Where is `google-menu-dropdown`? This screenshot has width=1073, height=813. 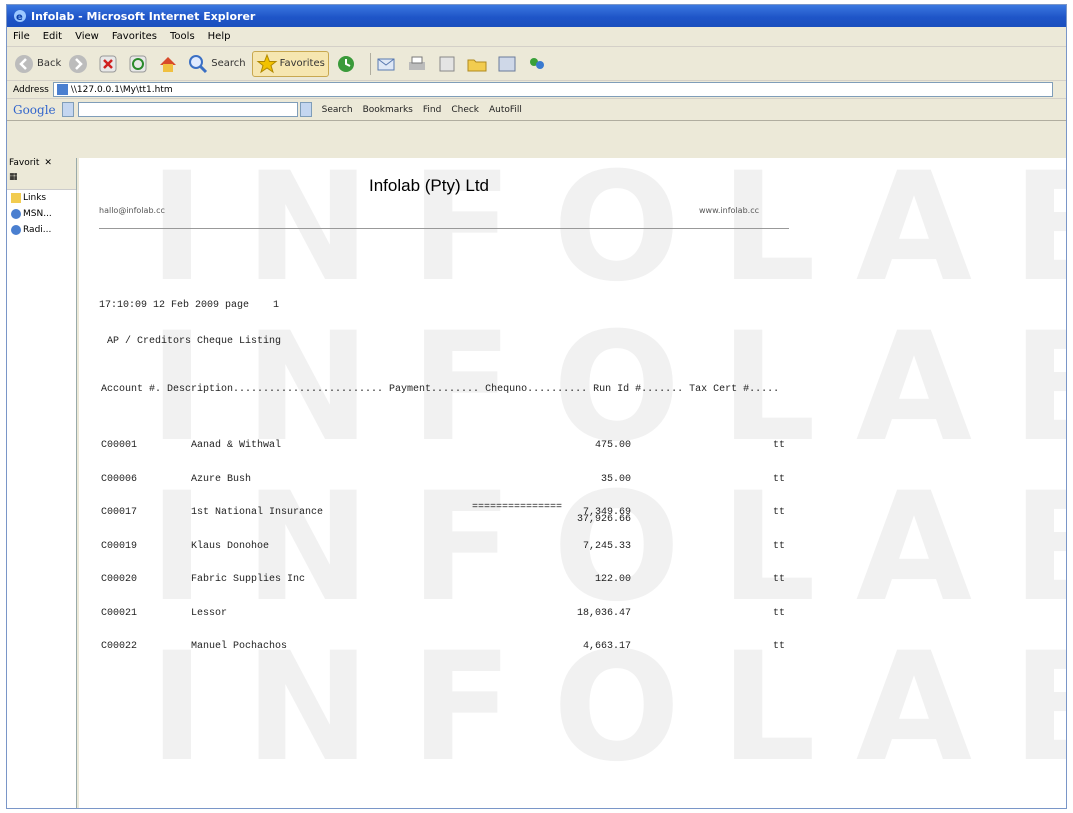
google-menu-dropdown is located at coordinates (67, 109).